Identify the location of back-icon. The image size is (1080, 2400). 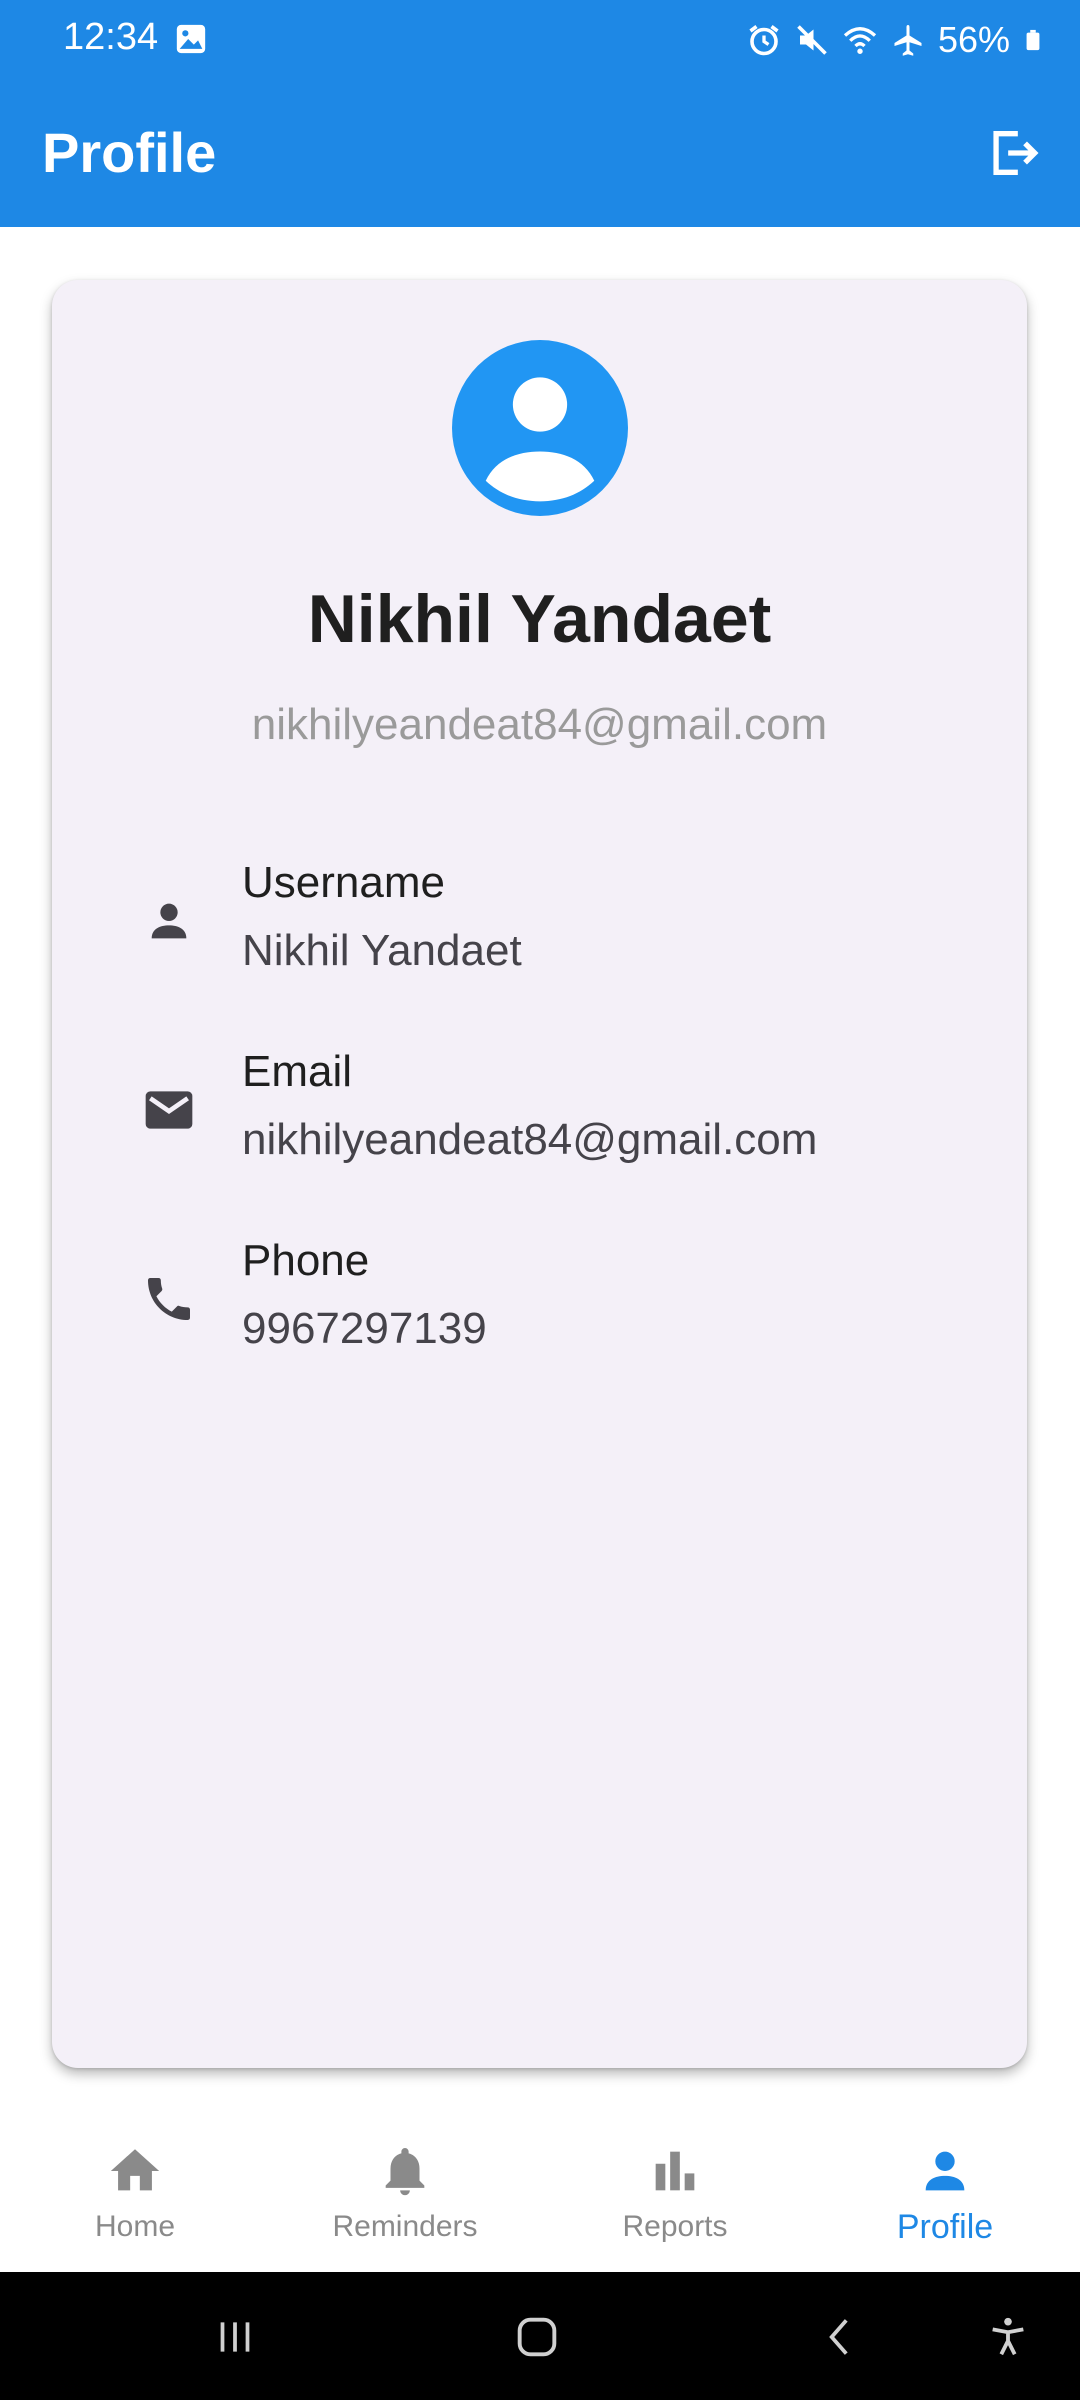
(838, 2337).